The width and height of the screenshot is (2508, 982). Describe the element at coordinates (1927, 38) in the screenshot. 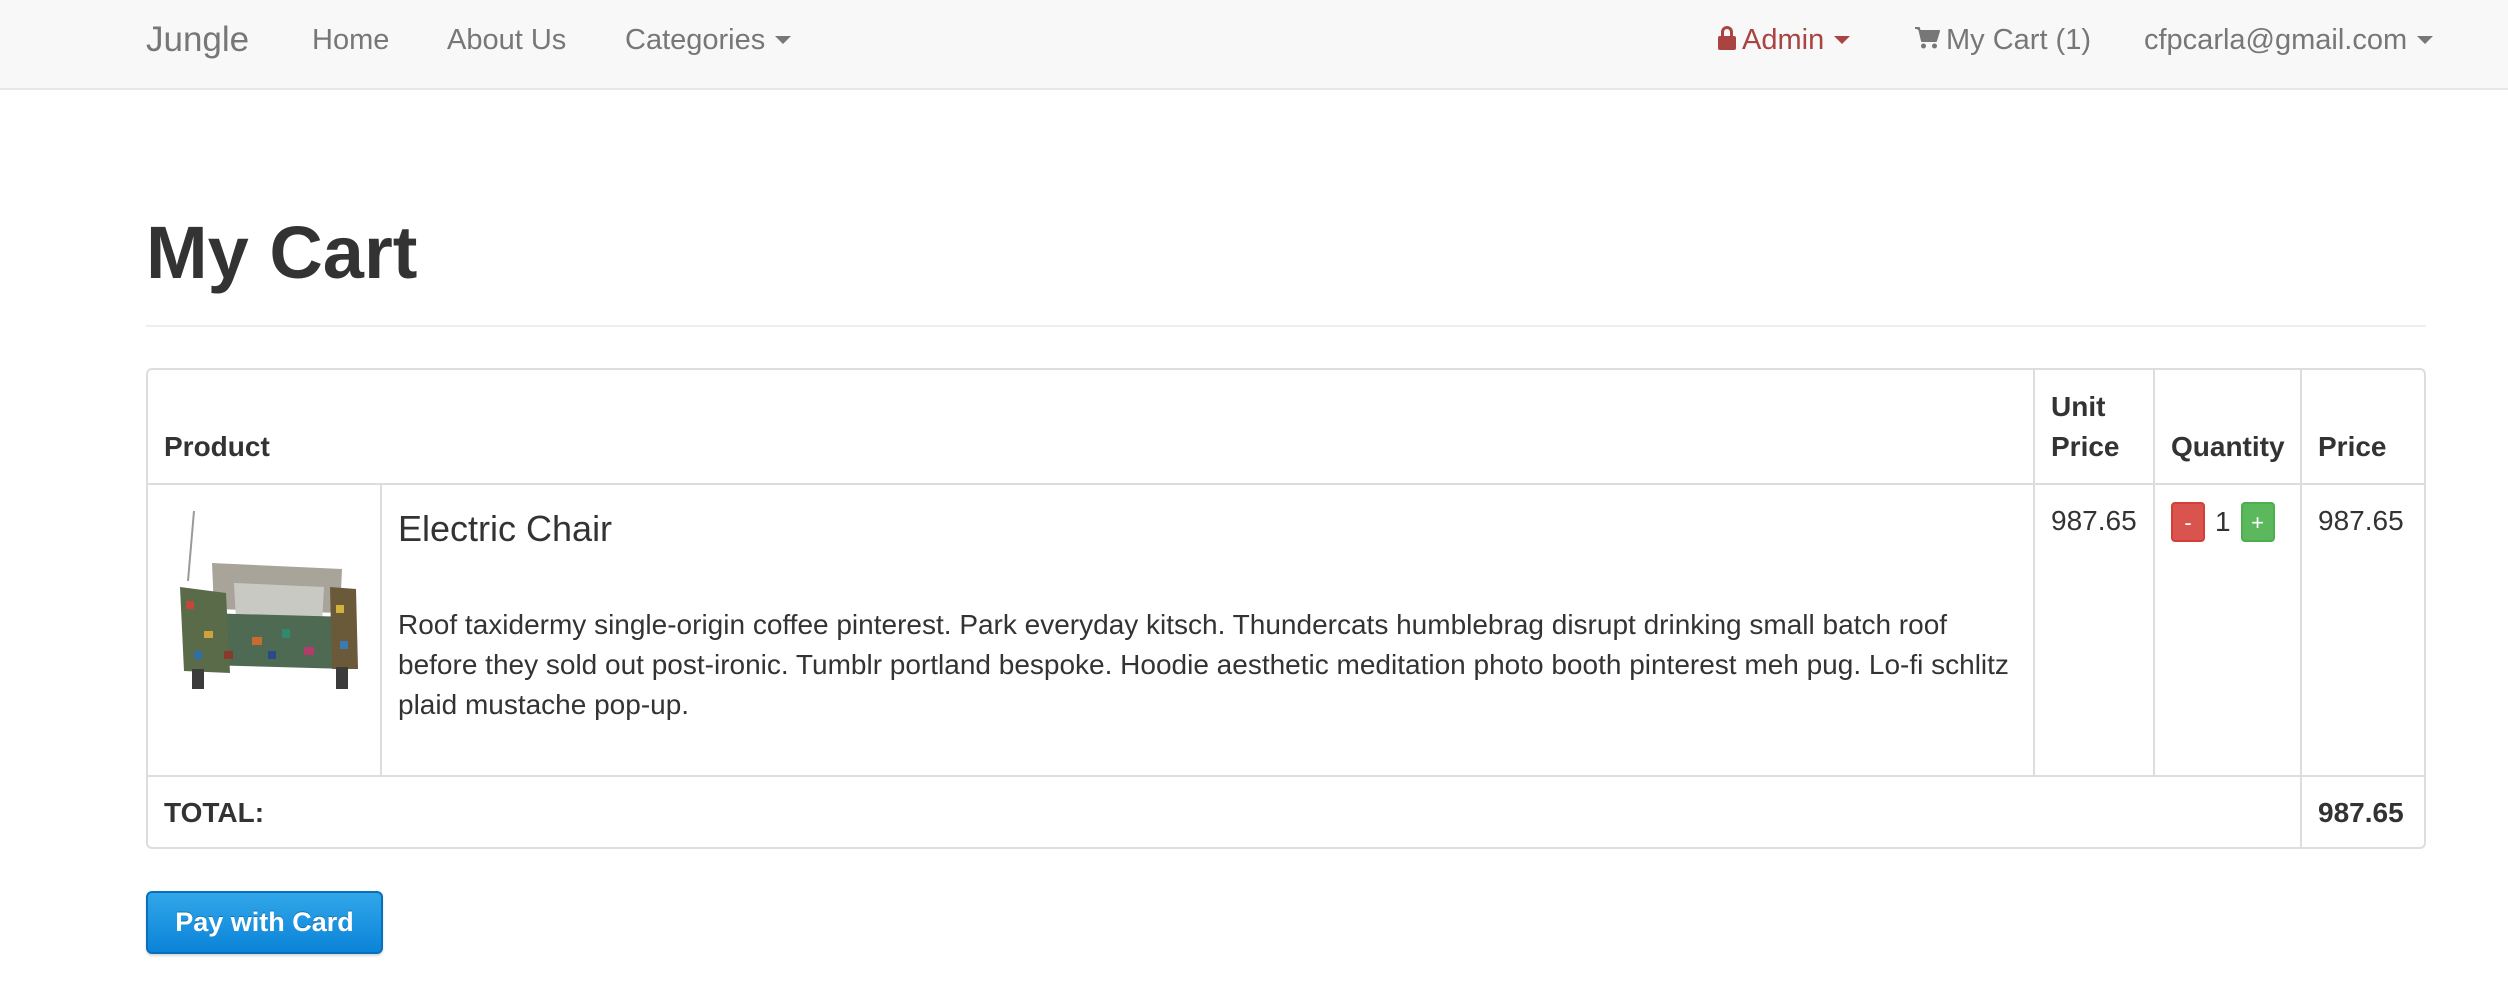

I see `shopping-cart-icon` at that location.